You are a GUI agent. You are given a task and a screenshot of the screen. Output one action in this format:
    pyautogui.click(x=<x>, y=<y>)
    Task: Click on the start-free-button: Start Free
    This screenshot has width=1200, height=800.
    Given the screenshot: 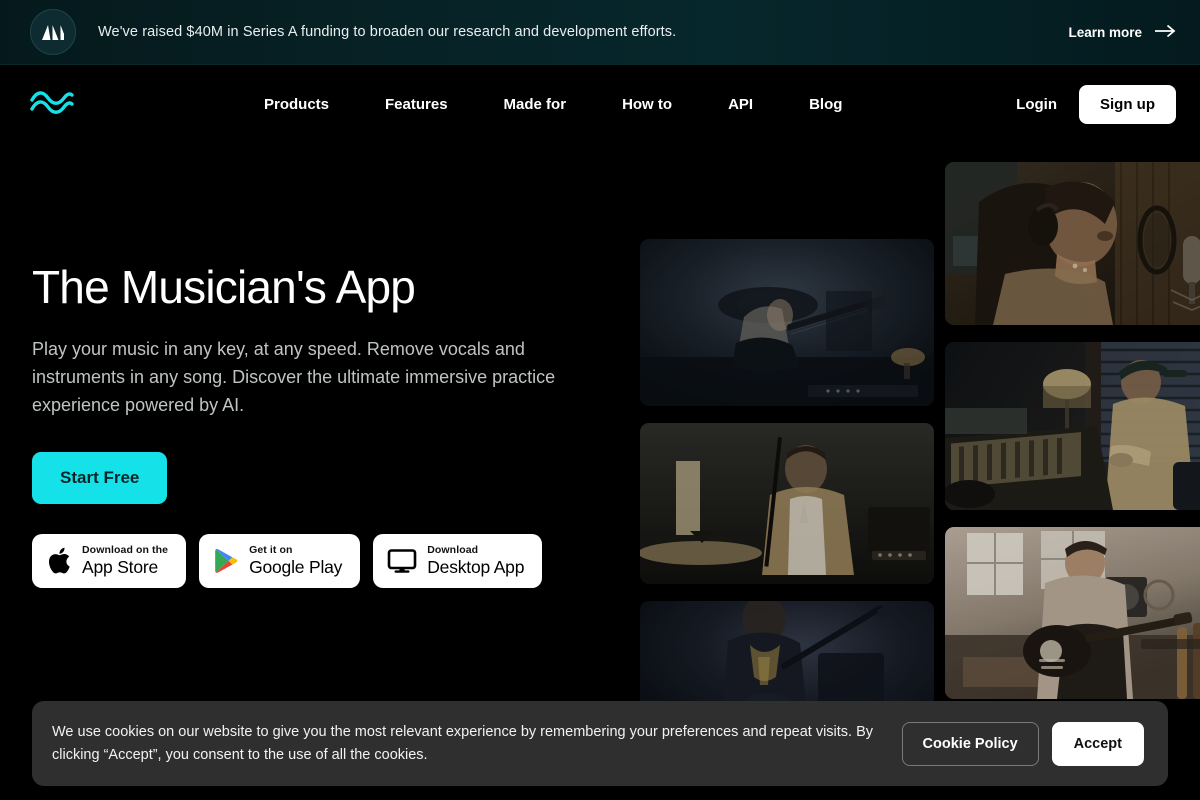 What is the action you would take?
    pyautogui.click(x=100, y=477)
    